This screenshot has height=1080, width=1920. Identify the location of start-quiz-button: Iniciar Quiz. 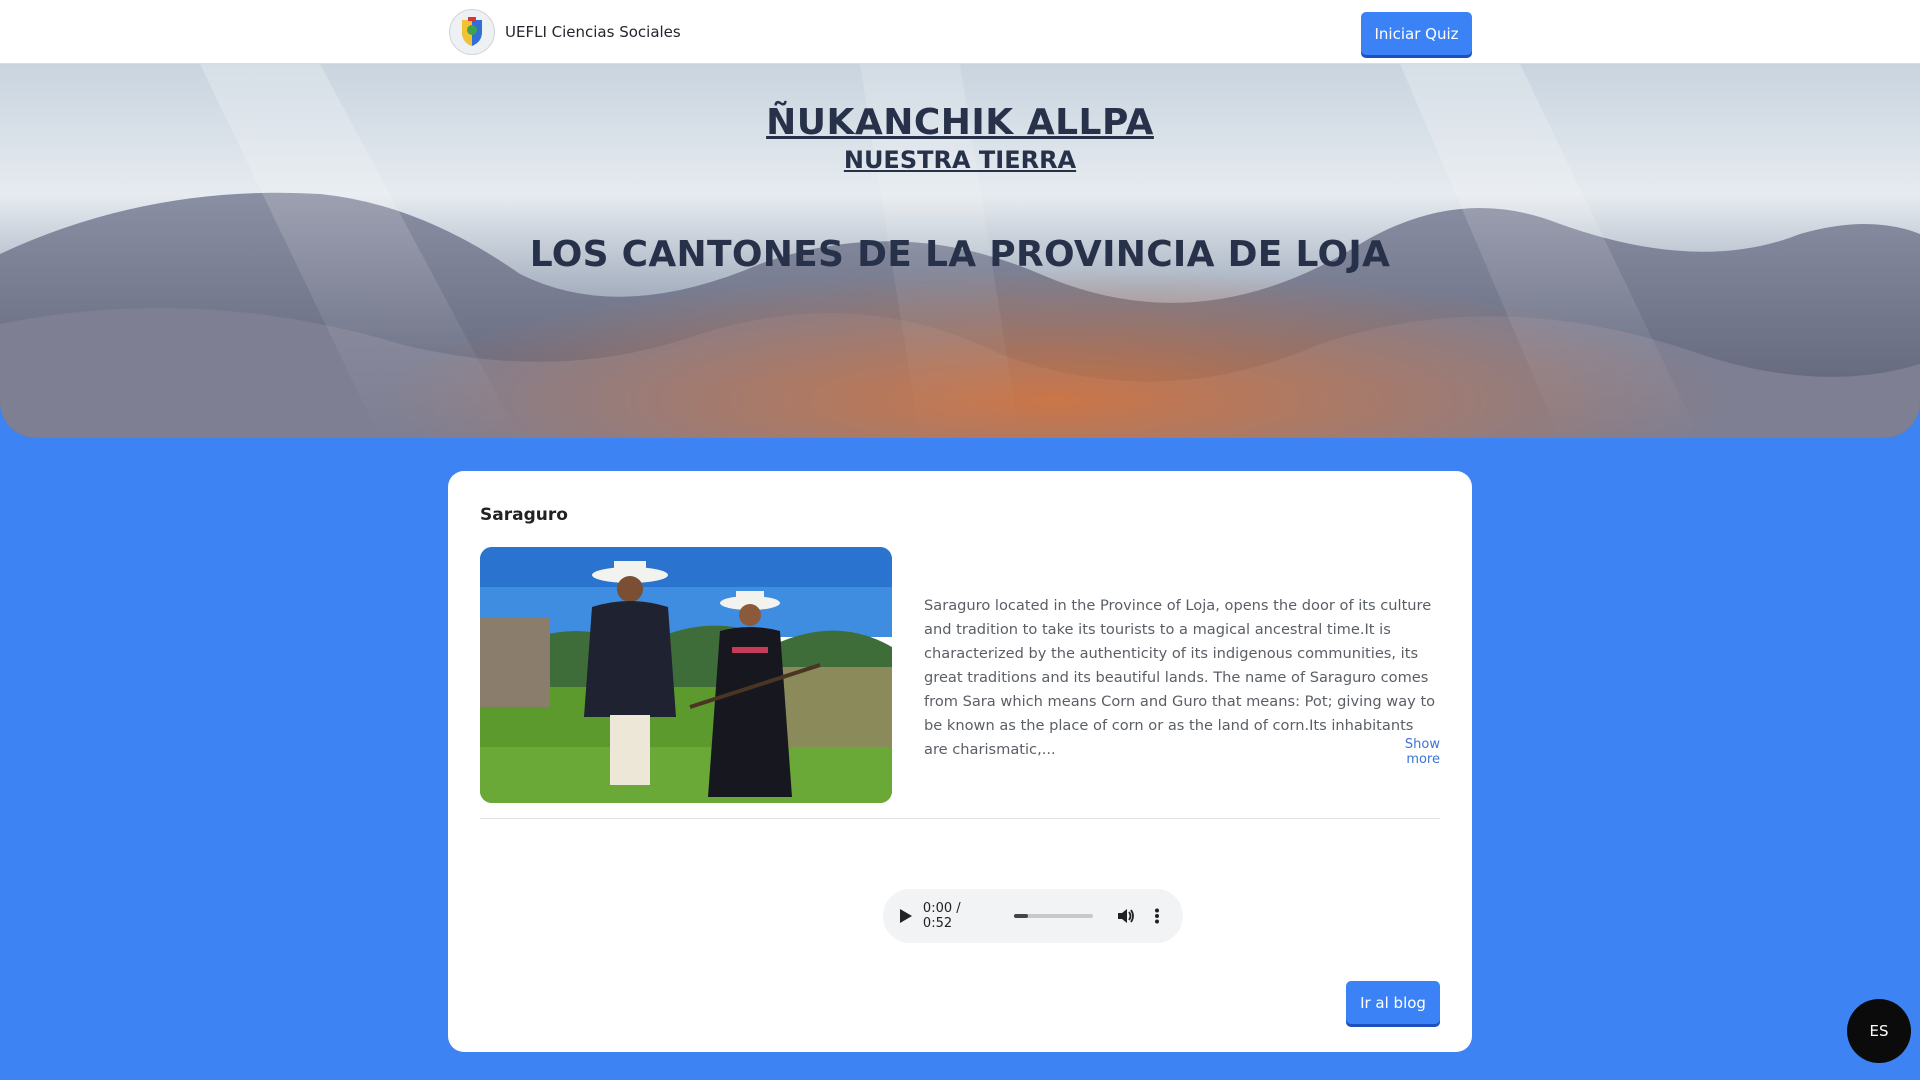
(1416, 33).